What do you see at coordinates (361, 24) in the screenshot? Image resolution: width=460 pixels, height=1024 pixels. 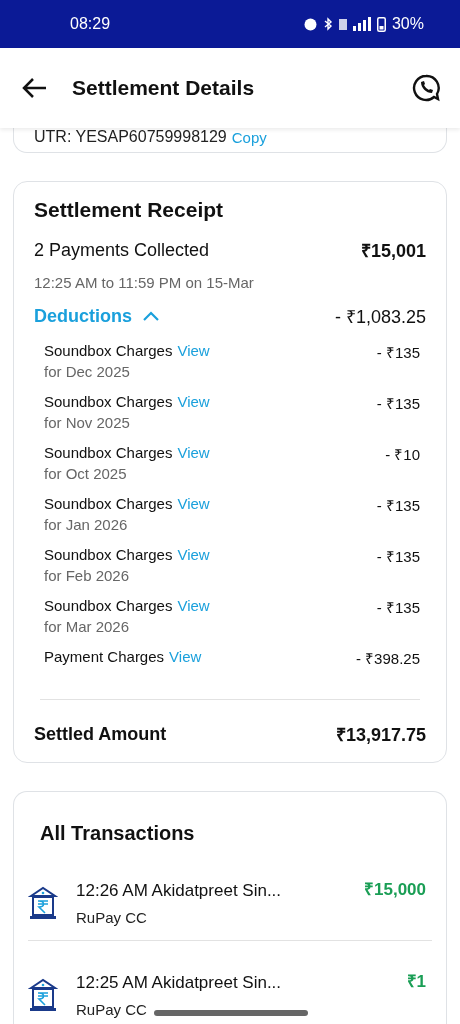 I see `signal-icon` at bounding box center [361, 24].